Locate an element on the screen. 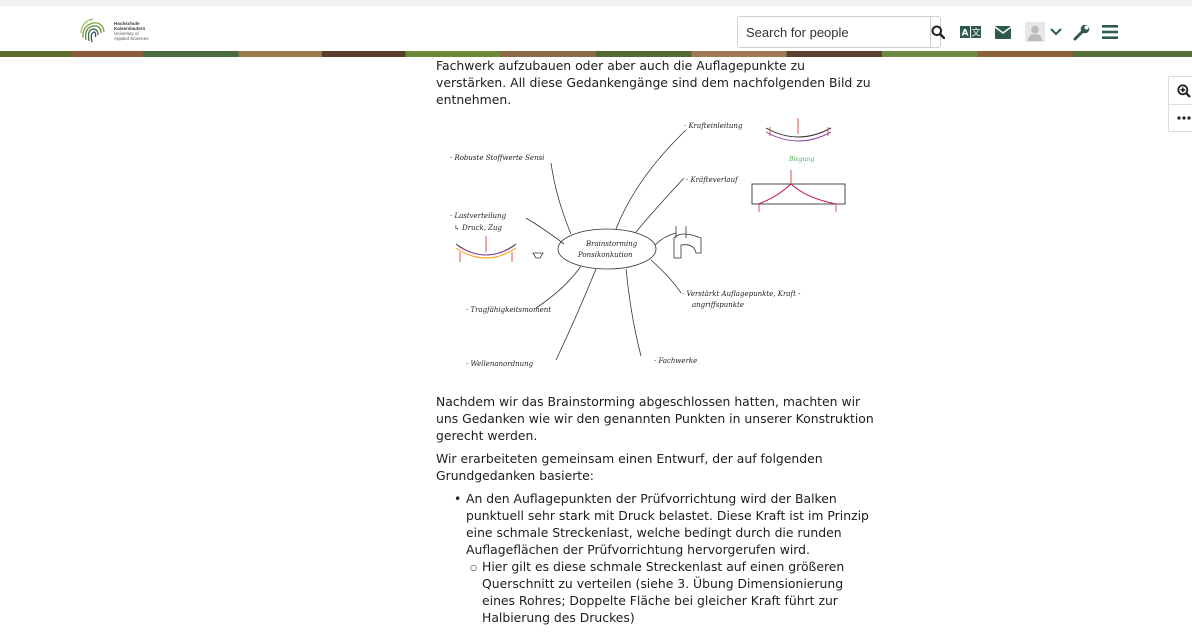  sketch-center-line: Ponsikonkution is located at coordinates (605, 255).